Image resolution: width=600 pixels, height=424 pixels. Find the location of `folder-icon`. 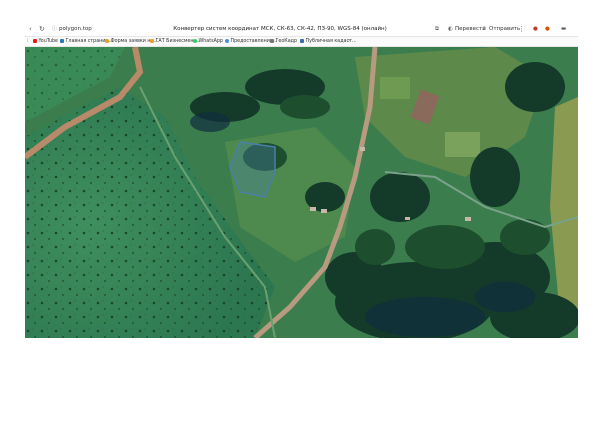

folder-icon is located at coordinates (152, 40).